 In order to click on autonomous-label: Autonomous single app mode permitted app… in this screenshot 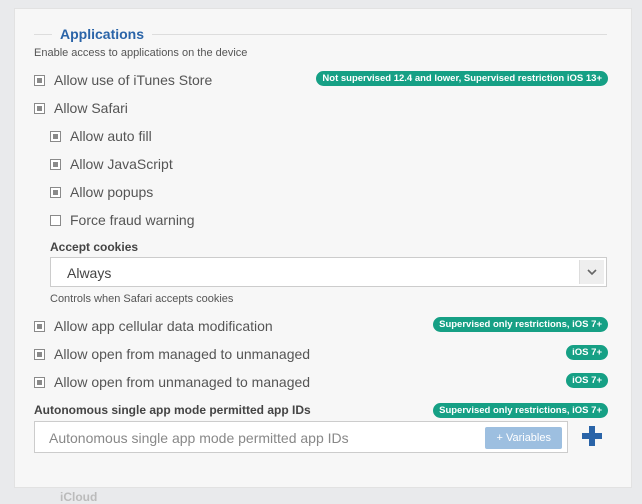, I will do `click(172, 410)`.